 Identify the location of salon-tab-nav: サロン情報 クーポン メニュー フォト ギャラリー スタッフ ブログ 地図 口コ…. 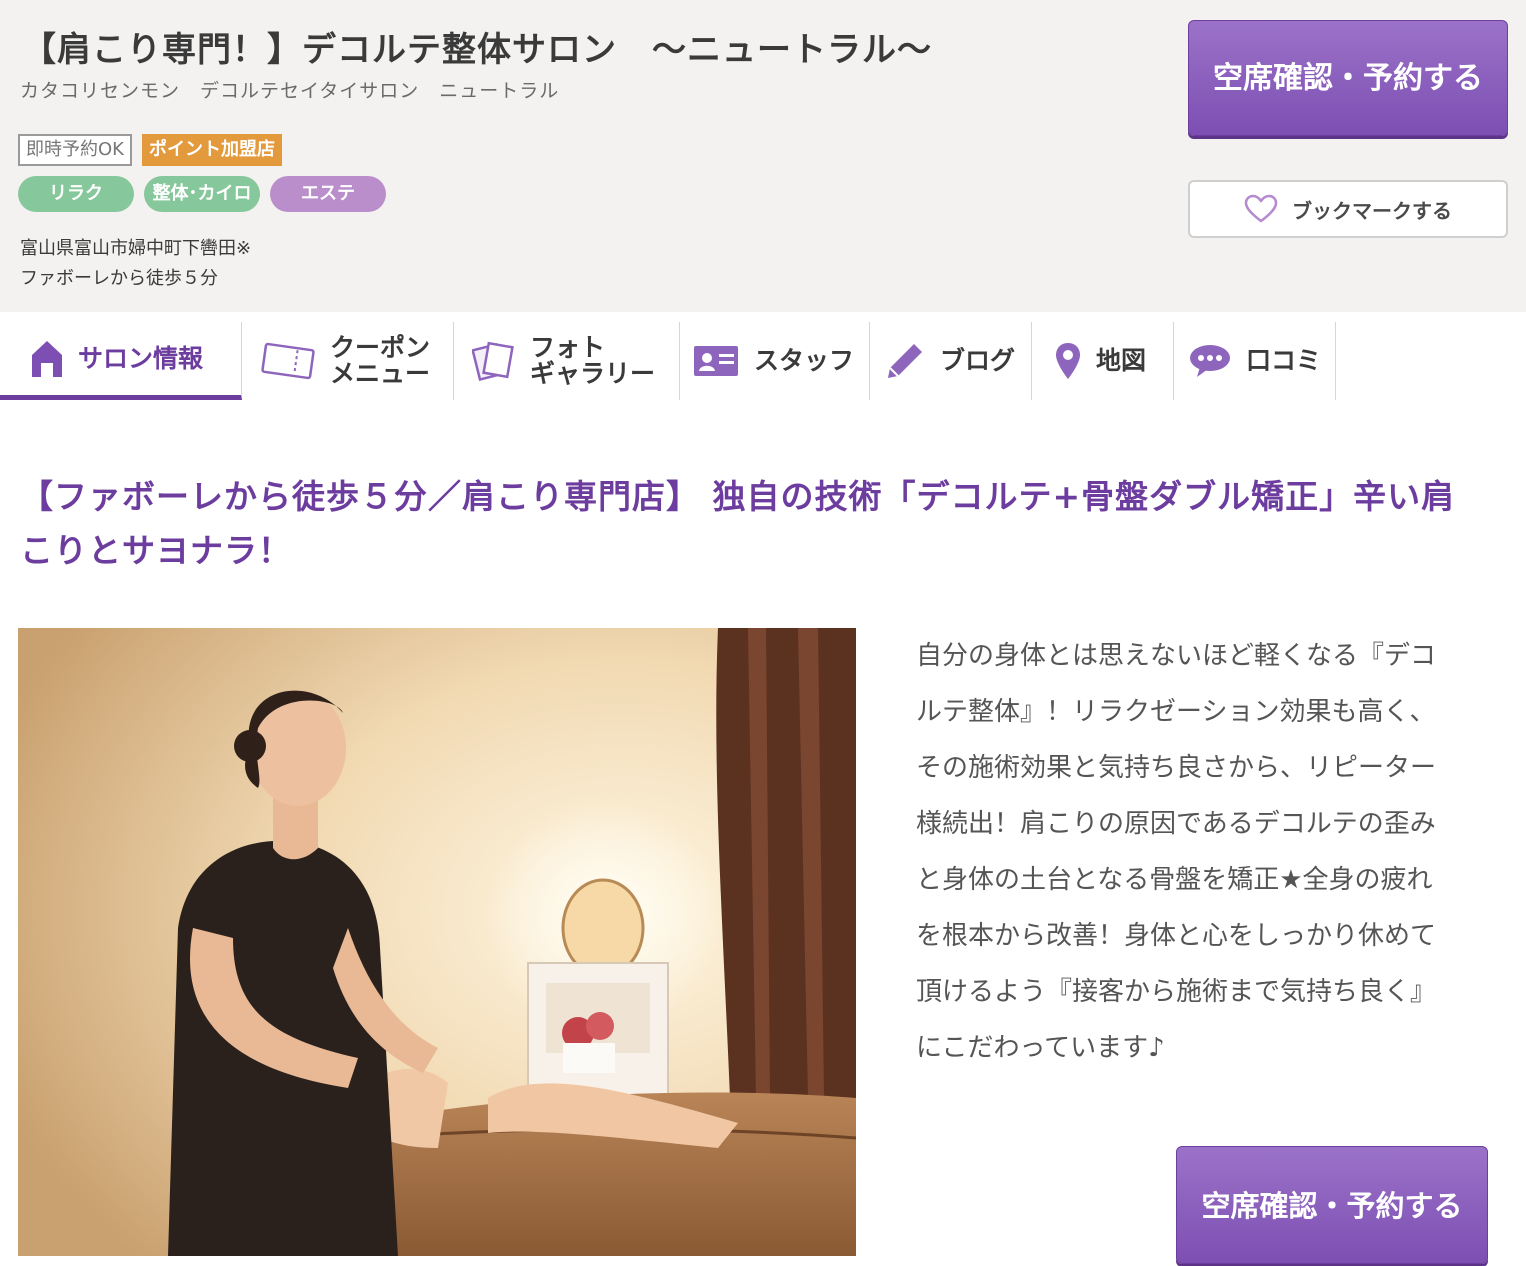
(668, 361).